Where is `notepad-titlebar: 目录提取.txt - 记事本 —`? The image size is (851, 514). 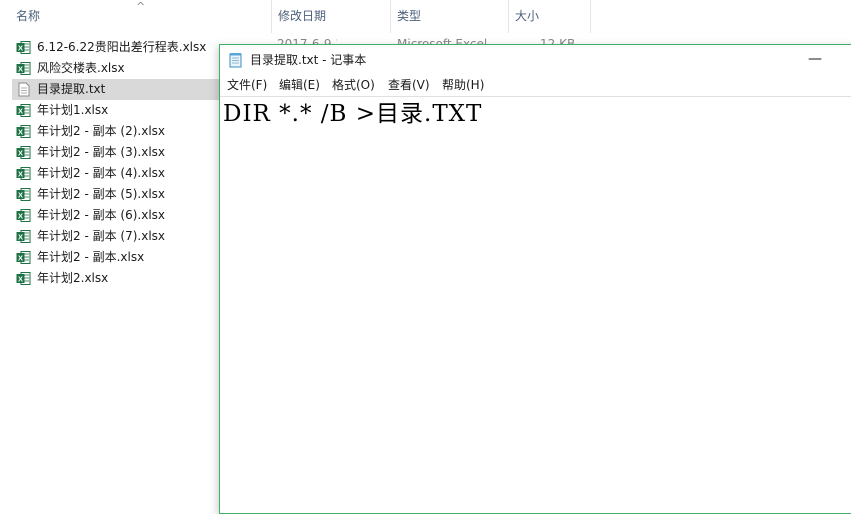
notepad-titlebar: 目录提取.txt - 记事本 — is located at coordinates (535, 60).